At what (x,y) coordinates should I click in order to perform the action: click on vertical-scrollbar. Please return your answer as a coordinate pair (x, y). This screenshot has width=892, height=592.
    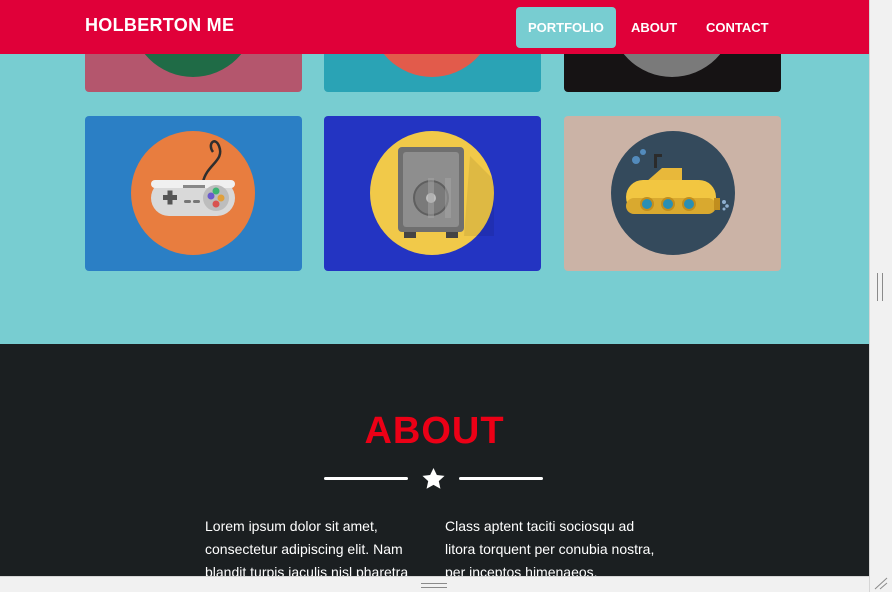
    Looking at the image, I should click on (880, 296).